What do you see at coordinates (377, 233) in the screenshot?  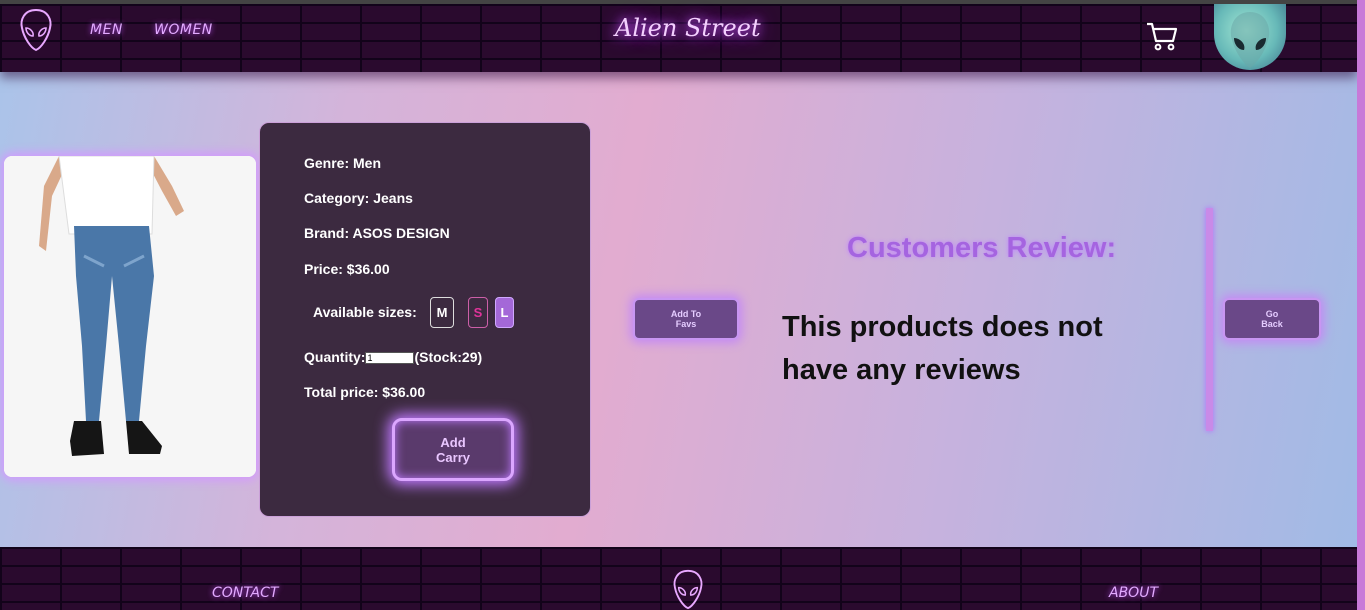 I see `brand-text: Brand: ASOS DESIGN` at bounding box center [377, 233].